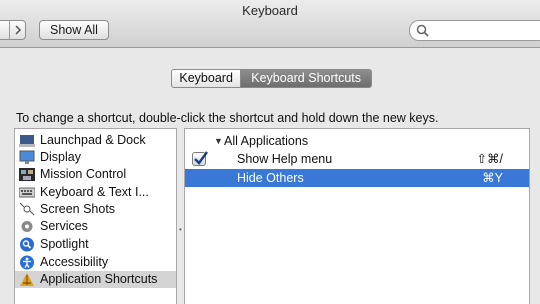 This screenshot has width=540, height=304. Describe the element at coordinates (218, 141) in the screenshot. I see `disclosure-triangle-icon: ▼` at that location.